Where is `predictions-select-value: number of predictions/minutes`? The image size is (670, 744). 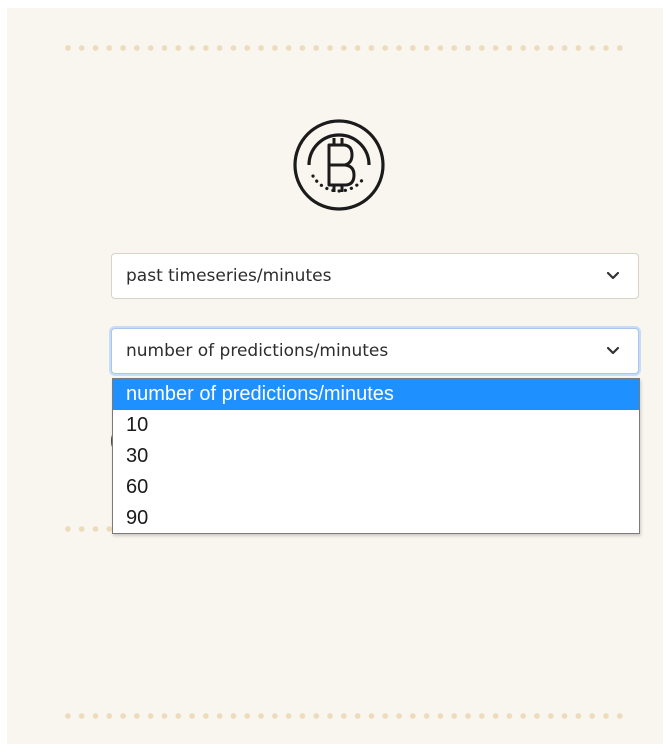
predictions-select-value: number of predictions/minutes is located at coordinates (257, 351).